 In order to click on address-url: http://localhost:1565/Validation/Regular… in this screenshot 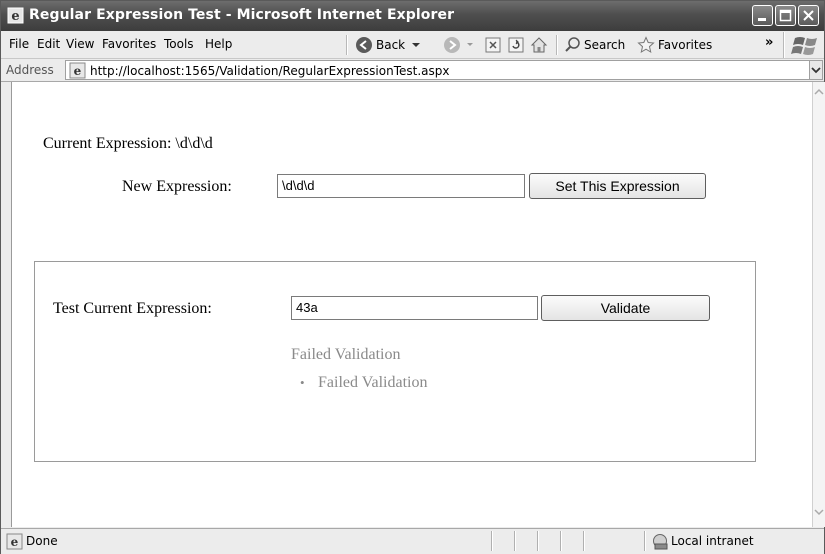, I will do `click(270, 71)`.